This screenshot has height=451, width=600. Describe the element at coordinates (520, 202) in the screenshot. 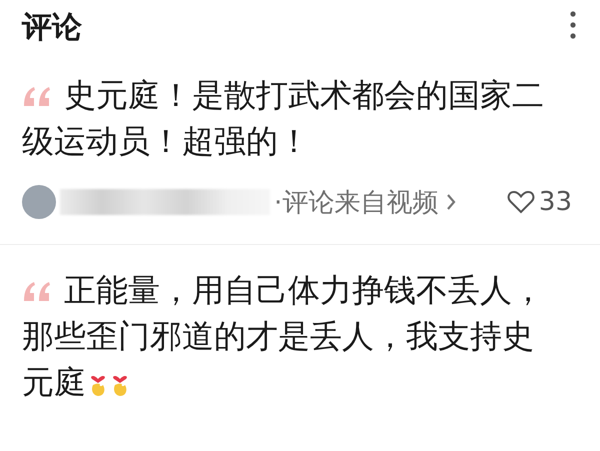

I see `heart-icon` at that location.